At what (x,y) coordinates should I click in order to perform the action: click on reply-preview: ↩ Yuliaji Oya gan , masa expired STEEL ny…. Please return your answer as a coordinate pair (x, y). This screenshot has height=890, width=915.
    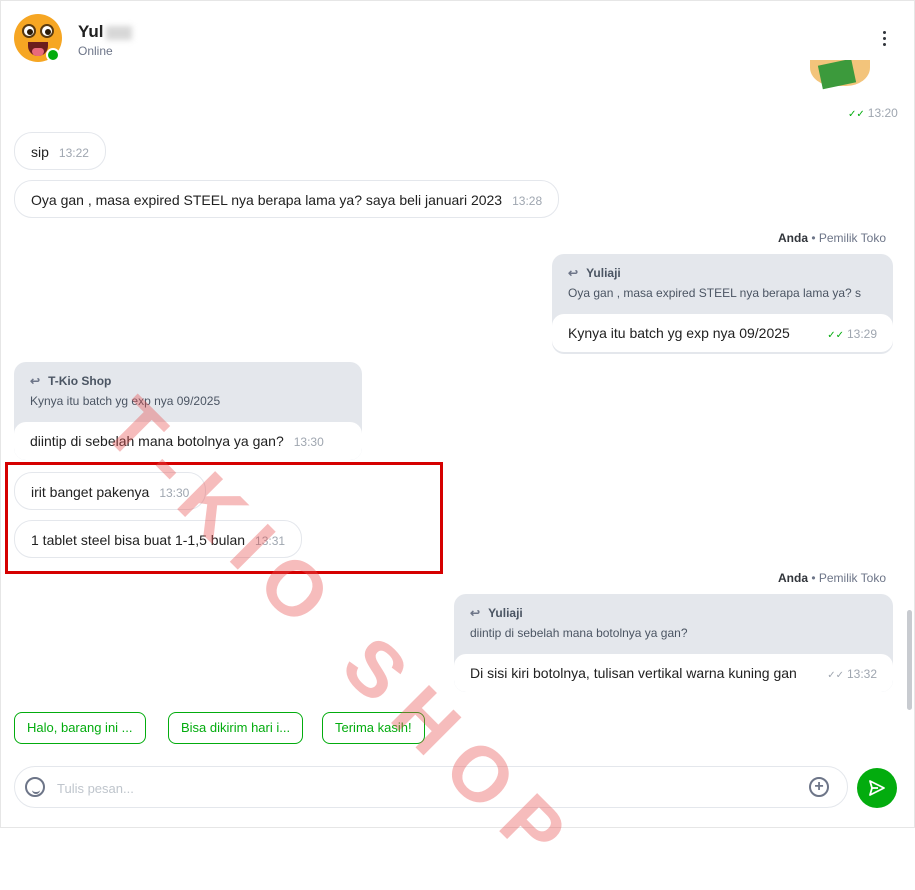
    Looking at the image, I should click on (725, 283).